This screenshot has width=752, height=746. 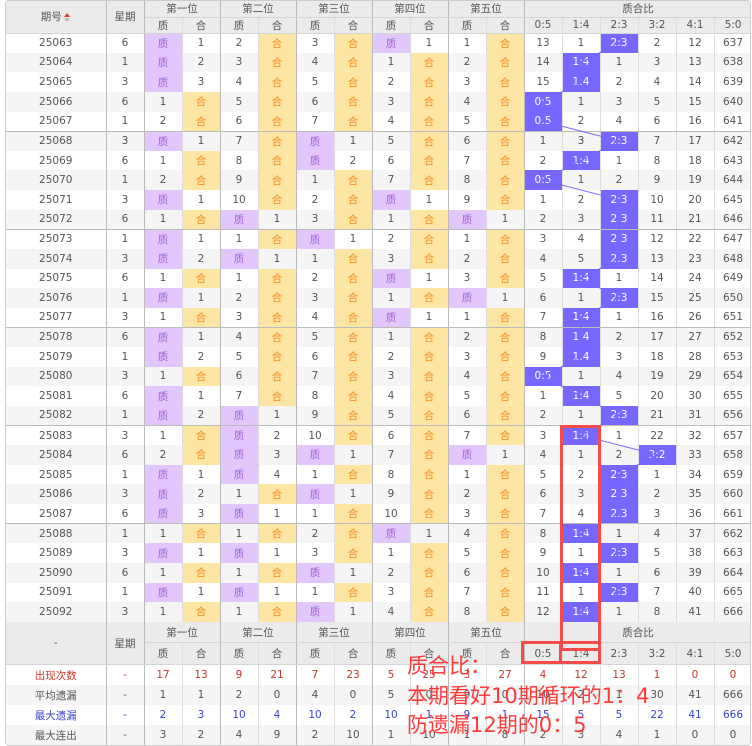 I want to click on table-row: 25087 6 质 3 质 1 1 合 10 合 3 合 7 4 2:3 3 36 661, so click(x=378, y=514).